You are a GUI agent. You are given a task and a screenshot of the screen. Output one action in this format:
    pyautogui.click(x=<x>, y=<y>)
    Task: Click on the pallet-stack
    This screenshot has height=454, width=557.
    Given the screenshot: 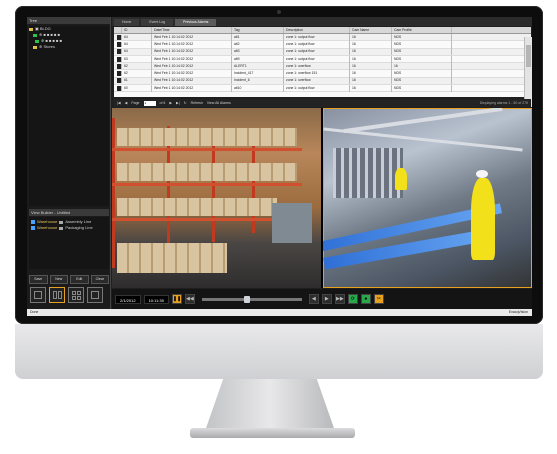 What is the action you would take?
    pyautogui.click(x=292, y=223)
    